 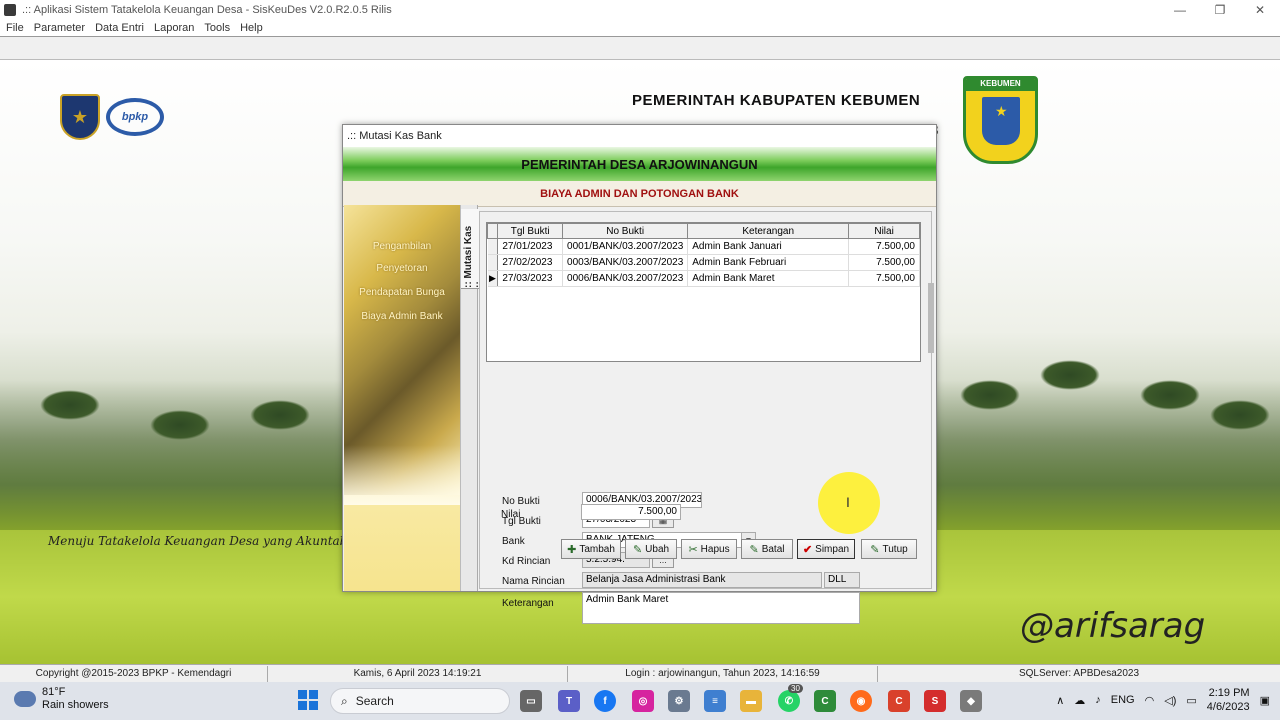 What do you see at coordinates (842, 580) in the screenshot?
I see `nama-rincian-code: DLL` at bounding box center [842, 580].